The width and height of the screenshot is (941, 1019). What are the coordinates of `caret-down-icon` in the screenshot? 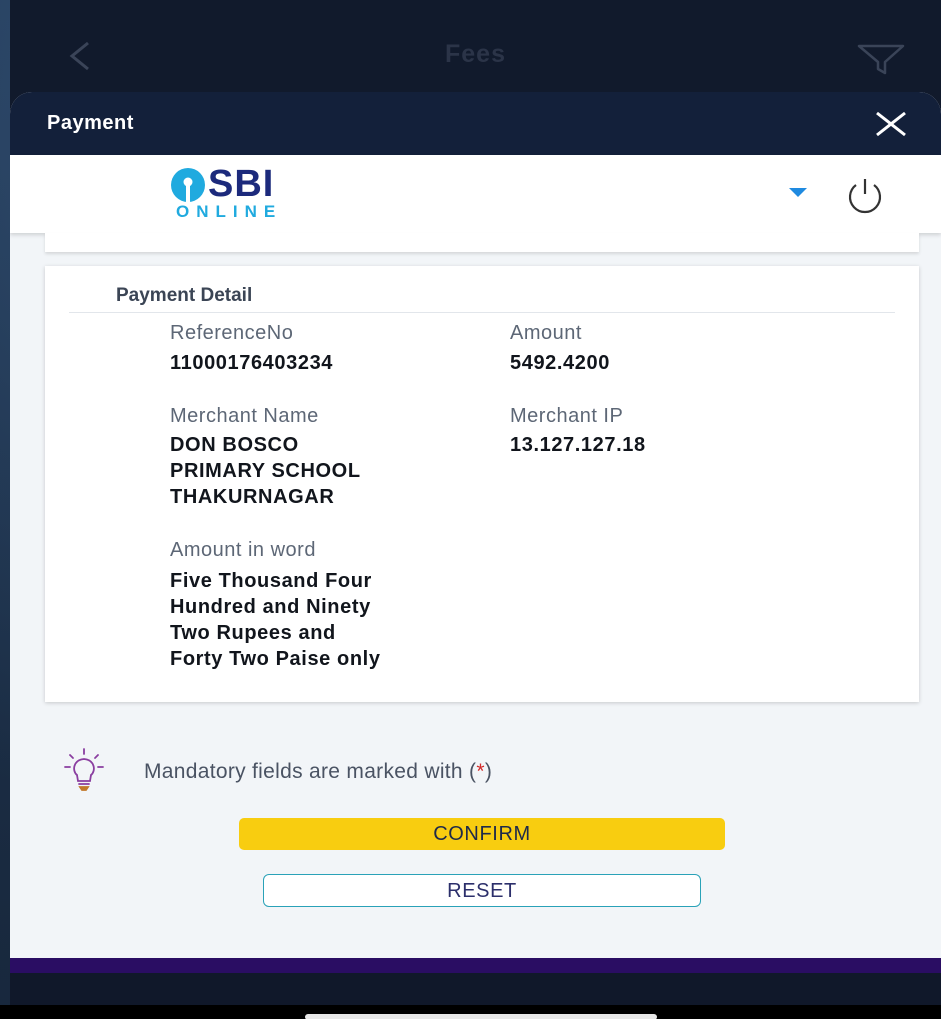 It's located at (798, 193).